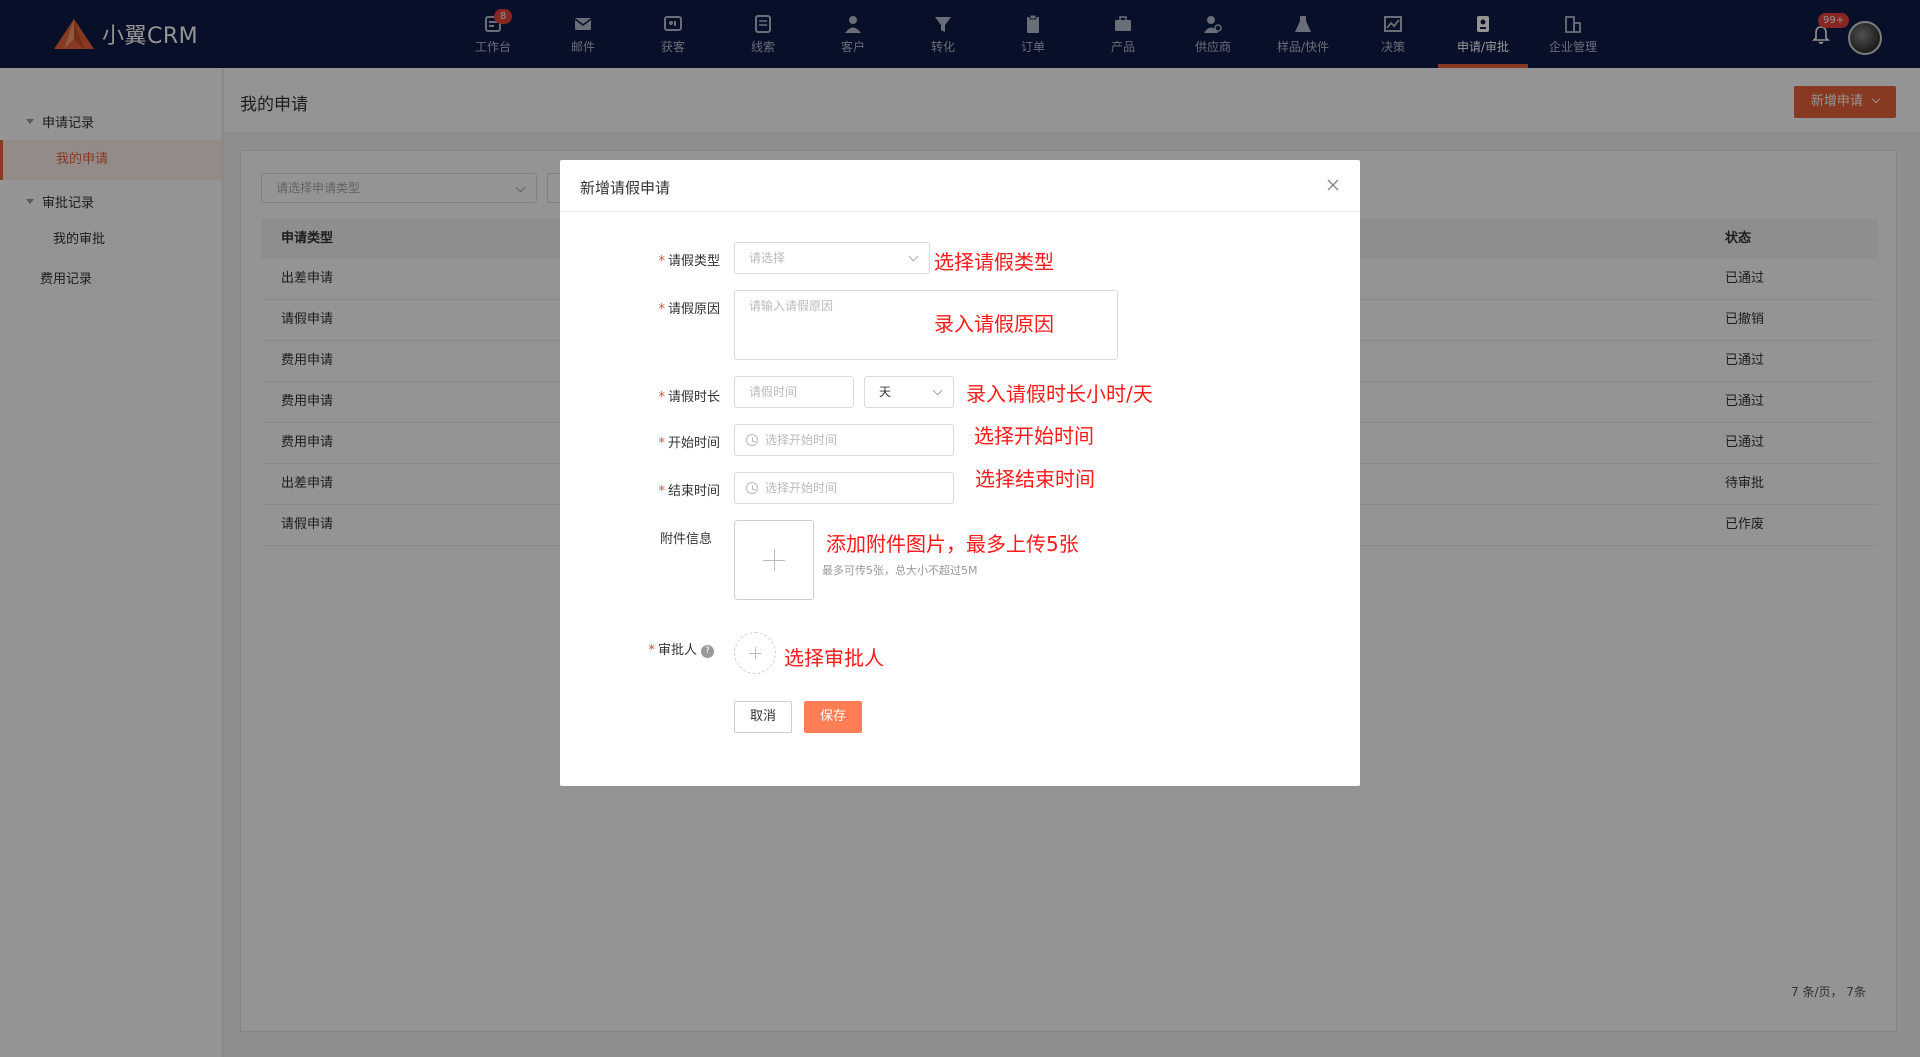 The width and height of the screenshot is (1920, 1057). I want to click on reason-placeholder: 请输入请假原因, so click(791, 306).